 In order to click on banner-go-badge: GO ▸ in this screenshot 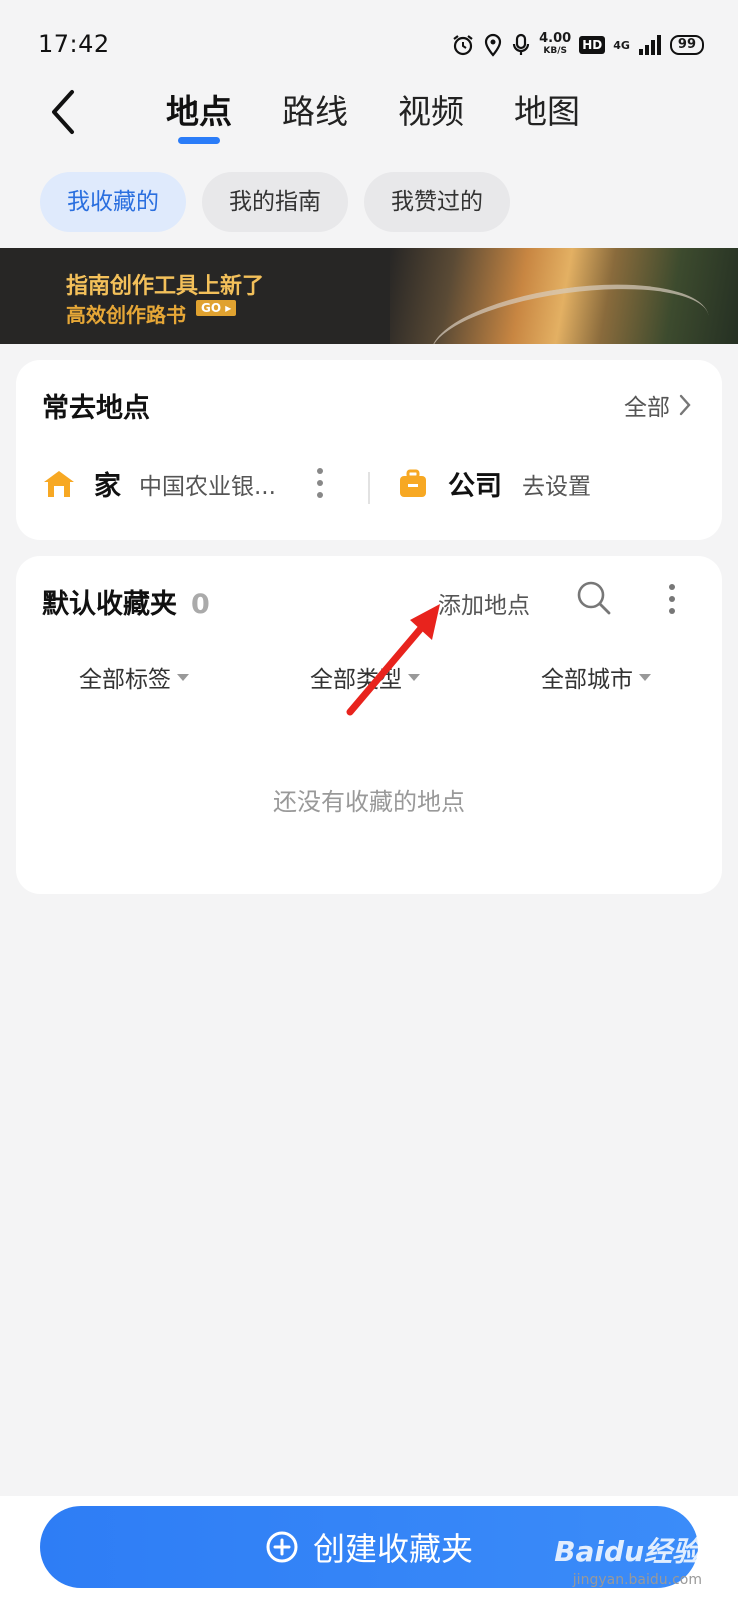, I will do `click(216, 308)`.